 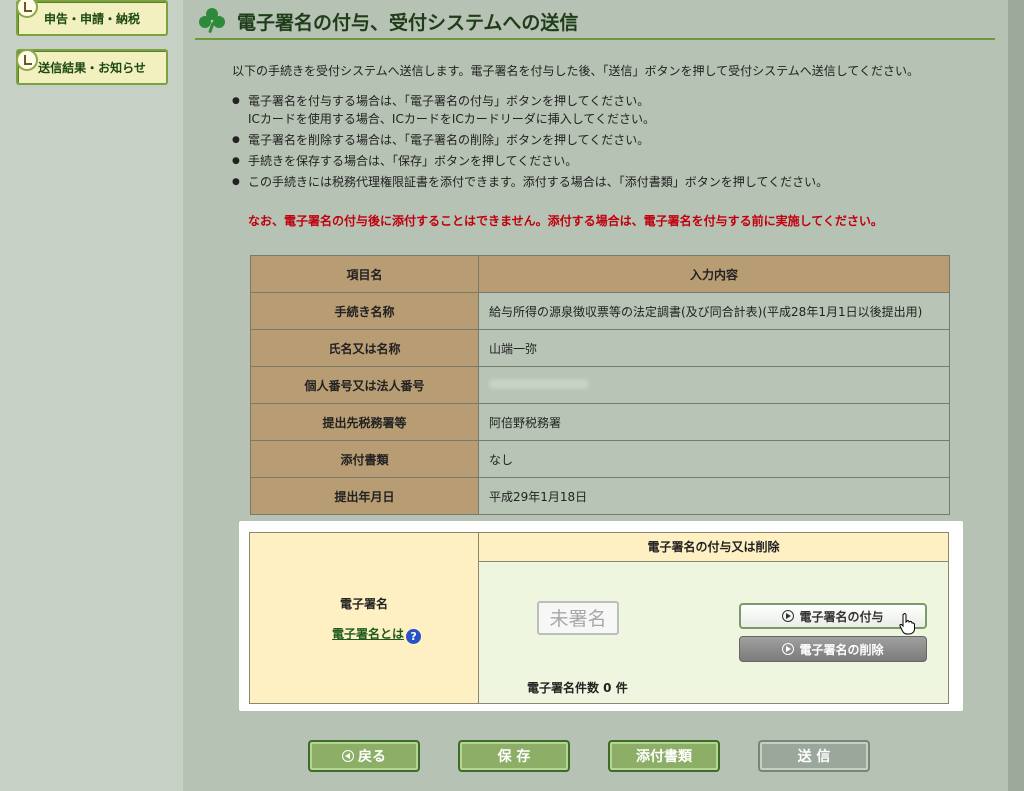 What do you see at coordinates (364, 348) in the screenshot?
I see `row-label: 氏名又は名称` at bounding box center [364, 348].